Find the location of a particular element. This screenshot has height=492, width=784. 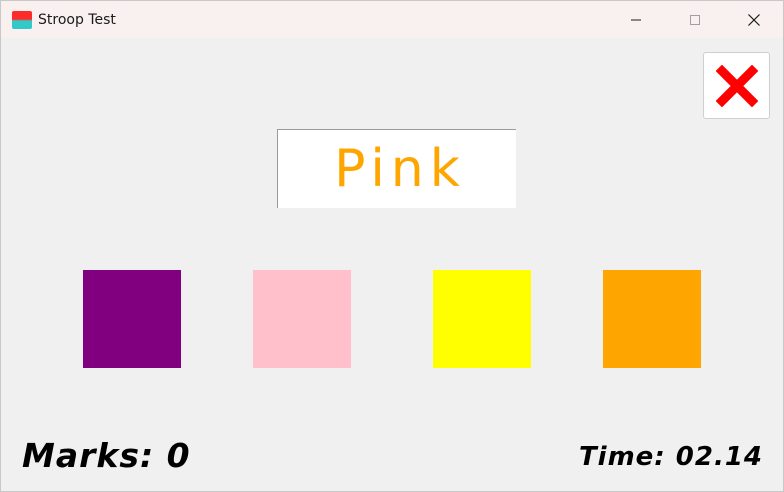

color-swatch-orange is located at coordinates (652, 319).